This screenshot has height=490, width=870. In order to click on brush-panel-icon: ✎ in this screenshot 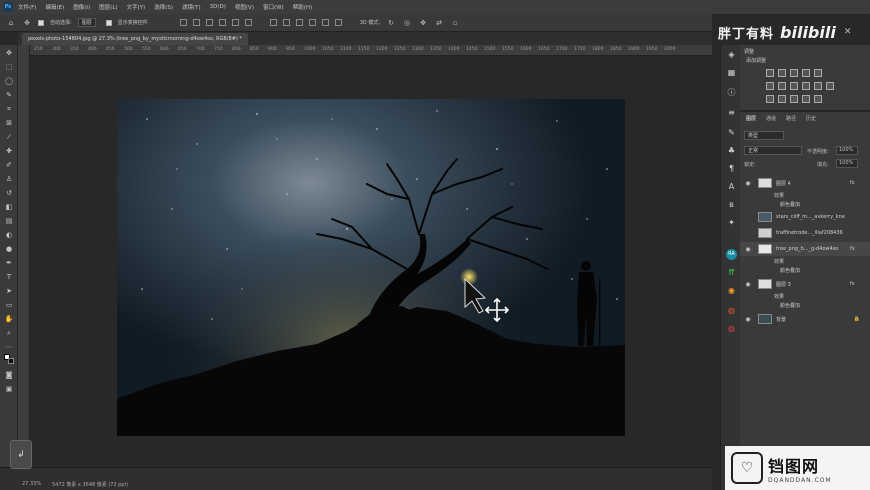, I will do `click(731, 132)`.